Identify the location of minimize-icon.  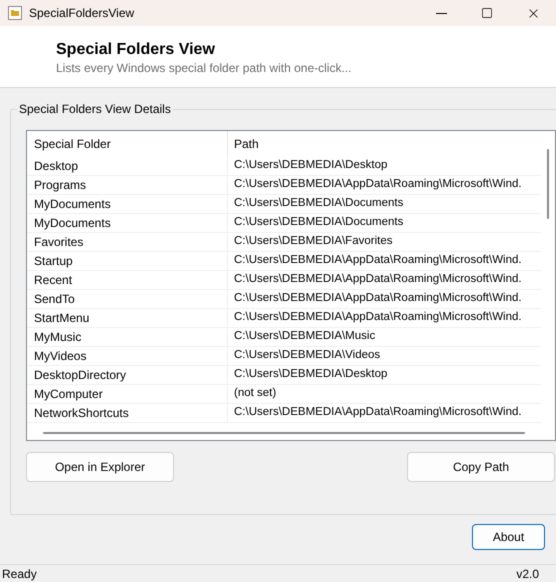
(441, 13).